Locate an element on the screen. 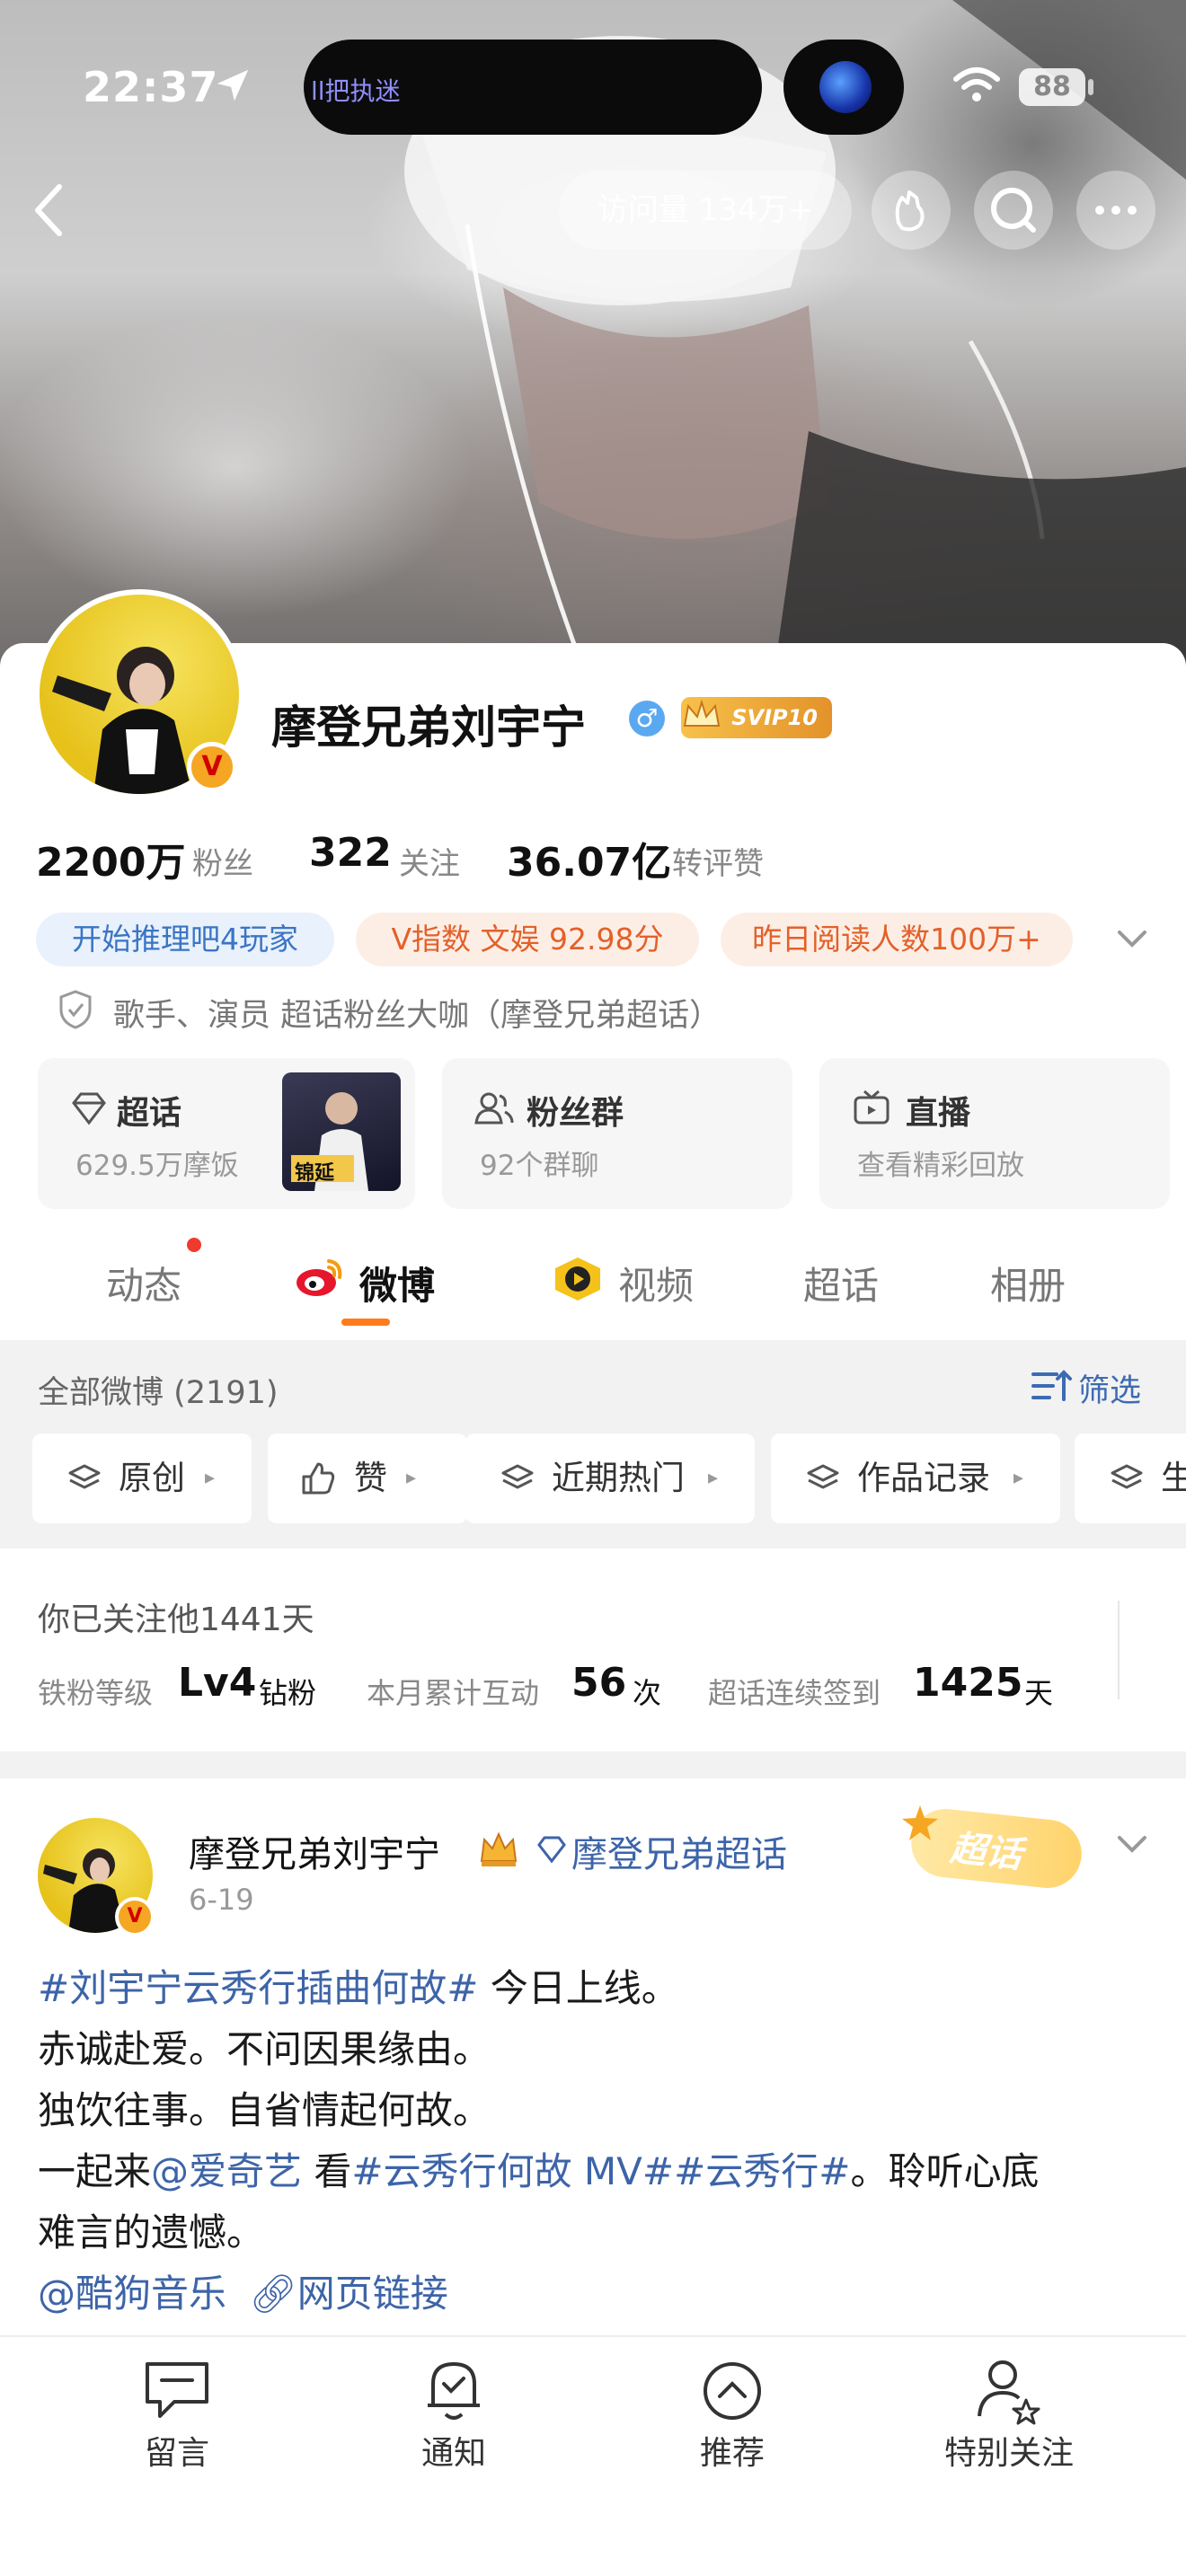  mention-kugou: @酷狗音乐 is located at coordinates (132, 2294).